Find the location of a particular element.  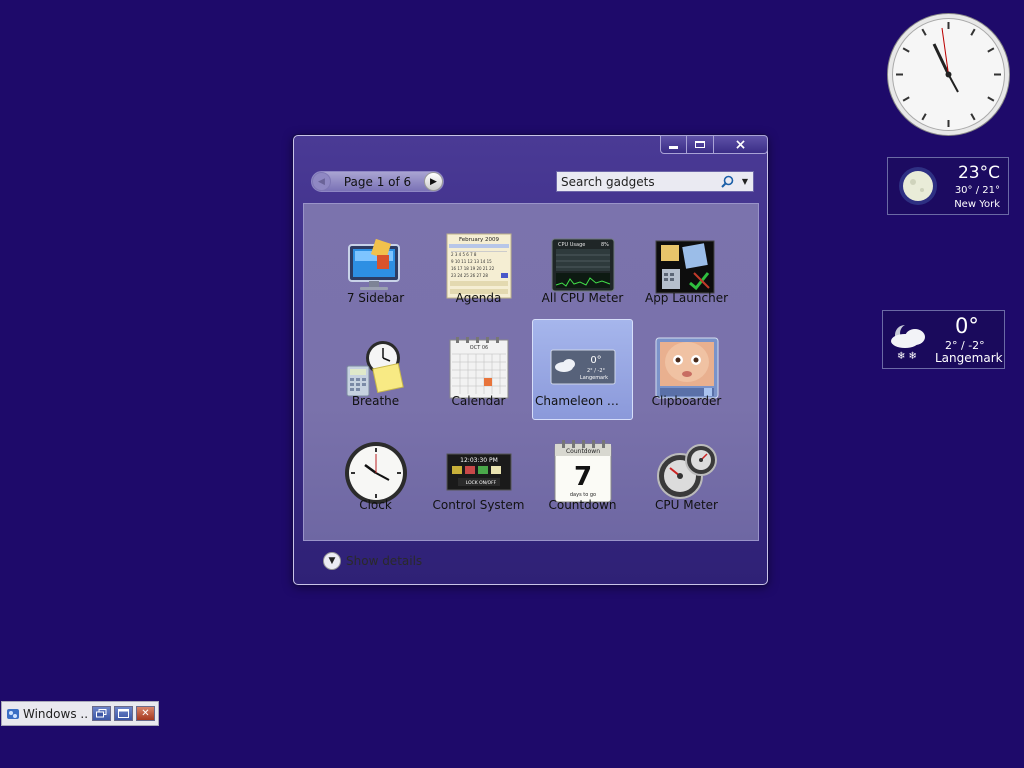

chevron-down-icon: ▼ is located at coordinates (332, 561).